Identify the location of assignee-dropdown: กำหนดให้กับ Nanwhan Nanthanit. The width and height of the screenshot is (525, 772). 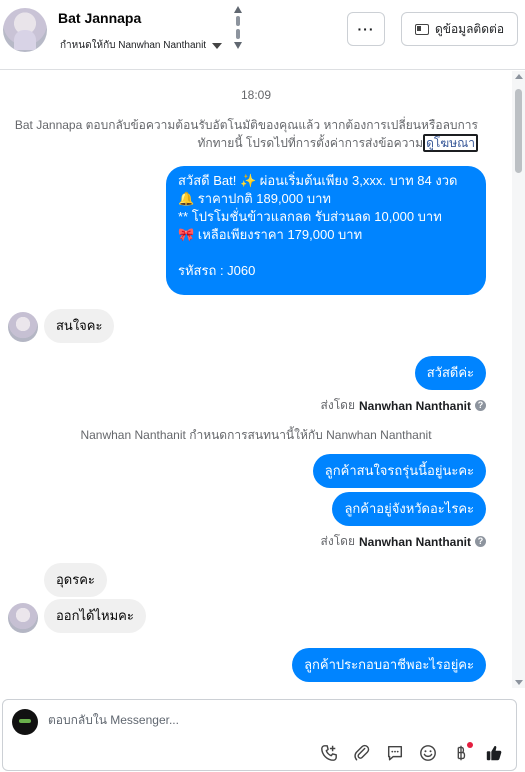
(141, 45).